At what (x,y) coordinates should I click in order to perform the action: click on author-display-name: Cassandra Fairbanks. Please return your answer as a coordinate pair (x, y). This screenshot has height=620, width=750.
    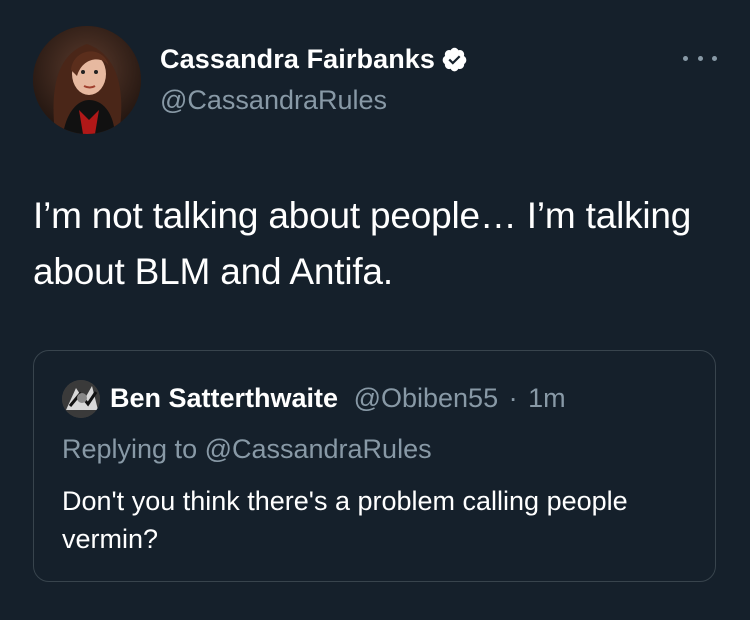
    Looking at the image, I should click on (297, 59).